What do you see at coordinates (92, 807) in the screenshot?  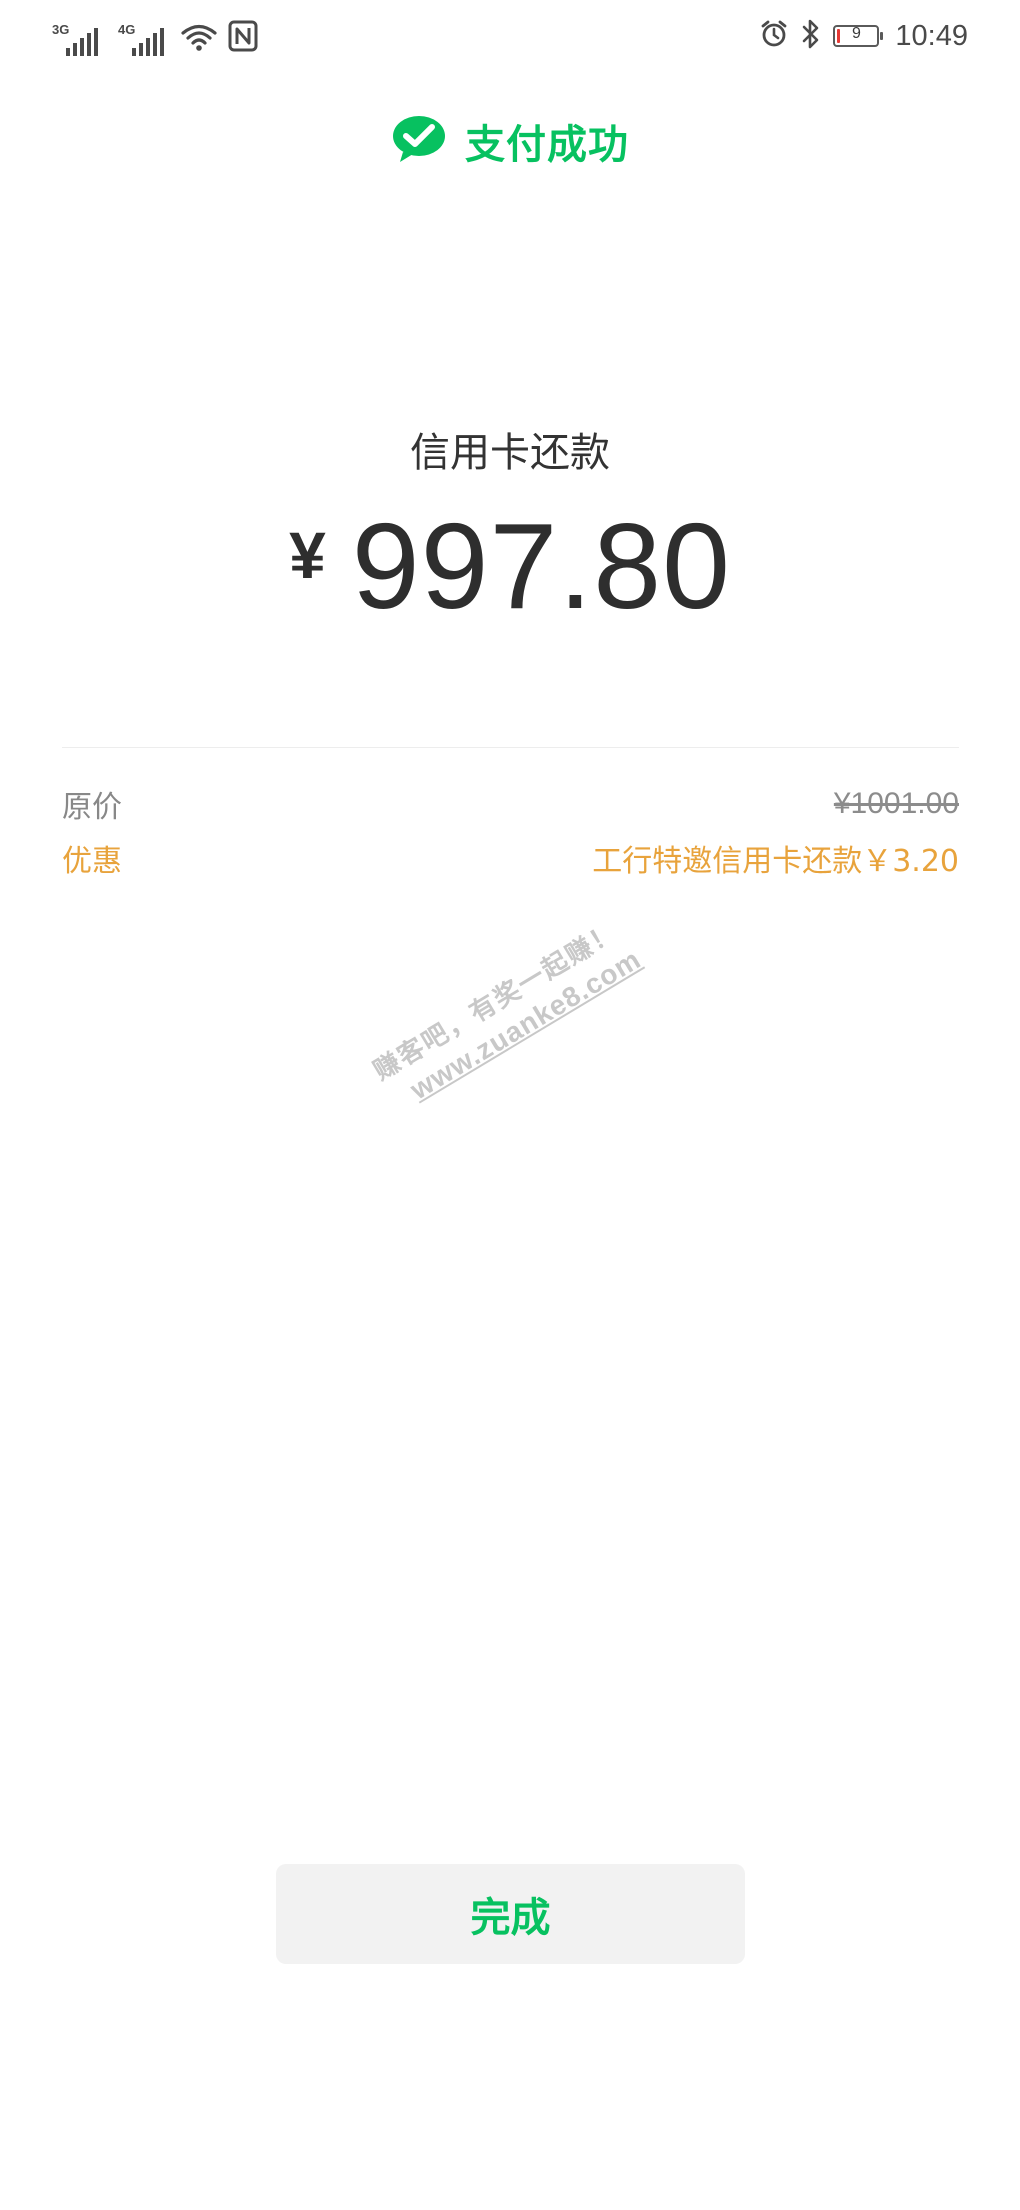 I see `original-price-label: 原价` at bounding box center [92, 807].